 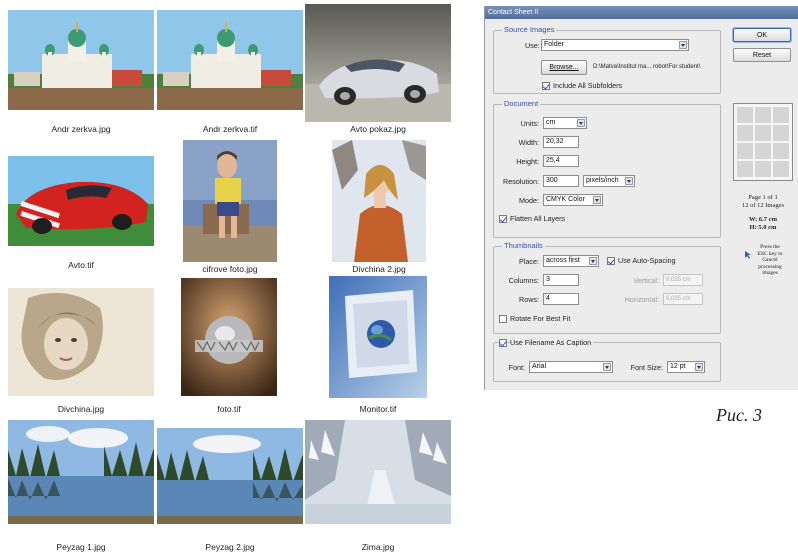 I want to click on reset-button-label: Reset, so click(x=762, y=55).